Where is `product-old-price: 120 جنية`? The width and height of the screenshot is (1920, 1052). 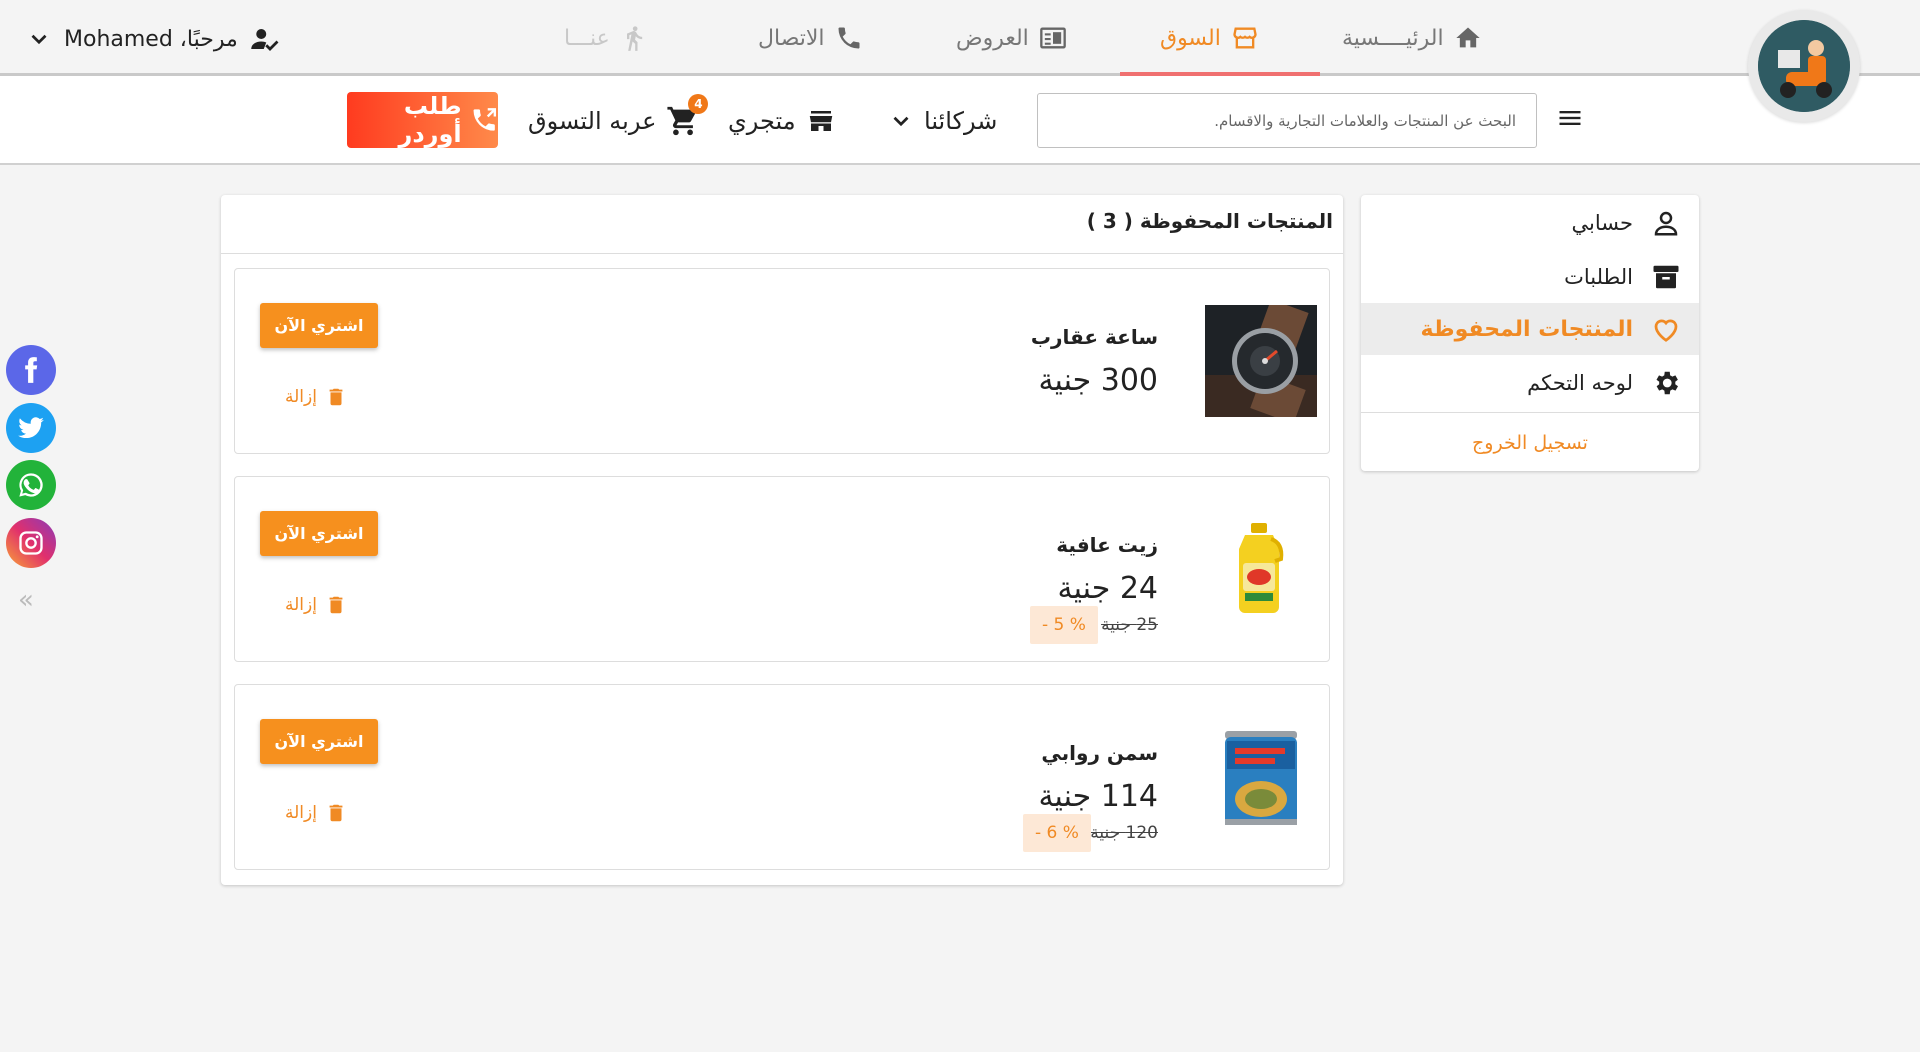
product-old-price: 120 جنية is located at coordinates (1124, 833).